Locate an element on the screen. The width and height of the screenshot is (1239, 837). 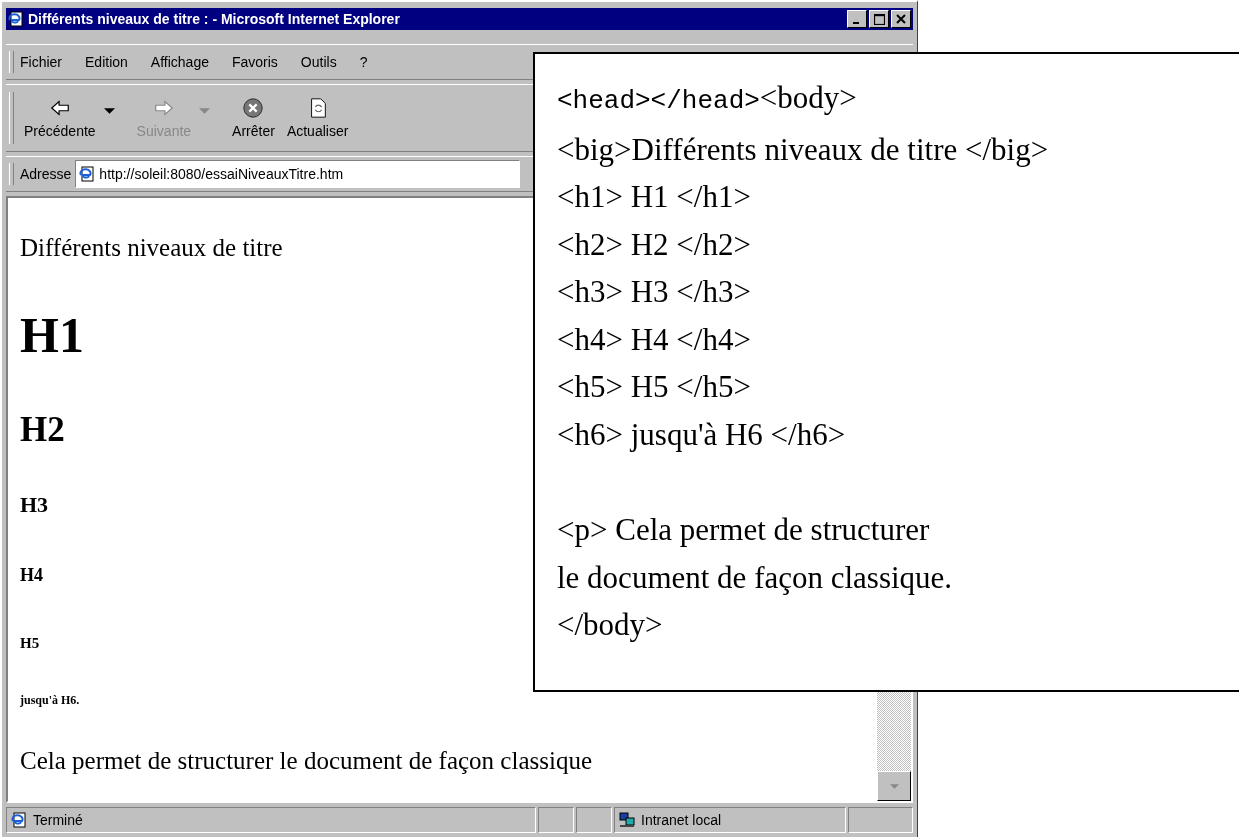
minimize-button is located at coordinates (857, 19).